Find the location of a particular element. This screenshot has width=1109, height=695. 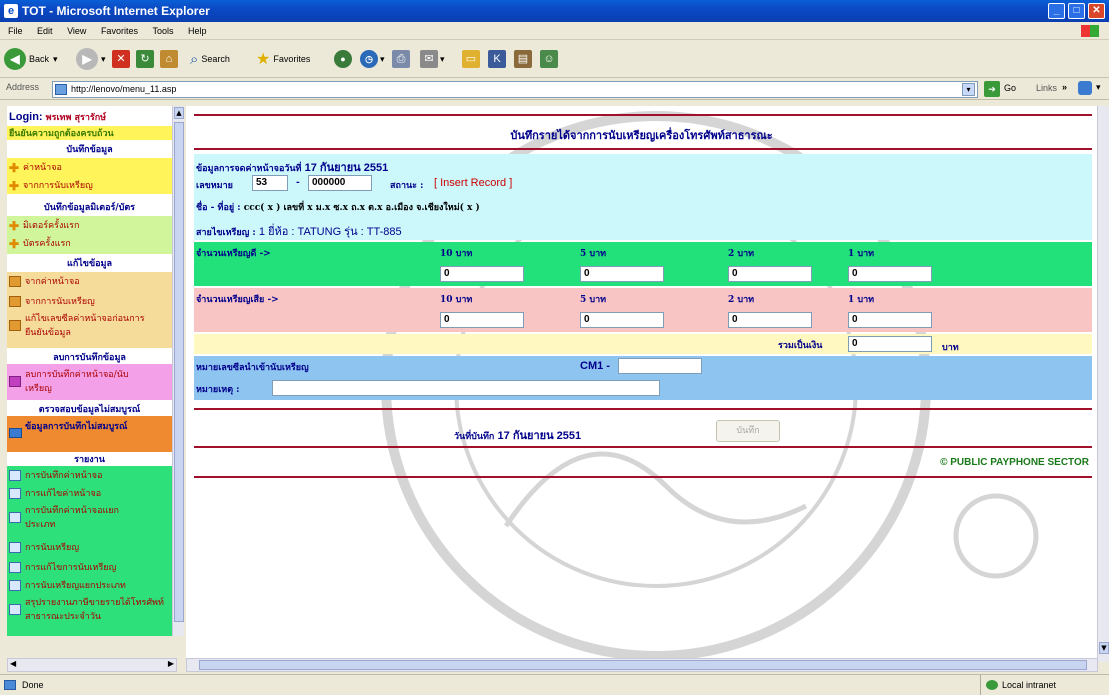

remark-input is located at coordinates (466, 388).